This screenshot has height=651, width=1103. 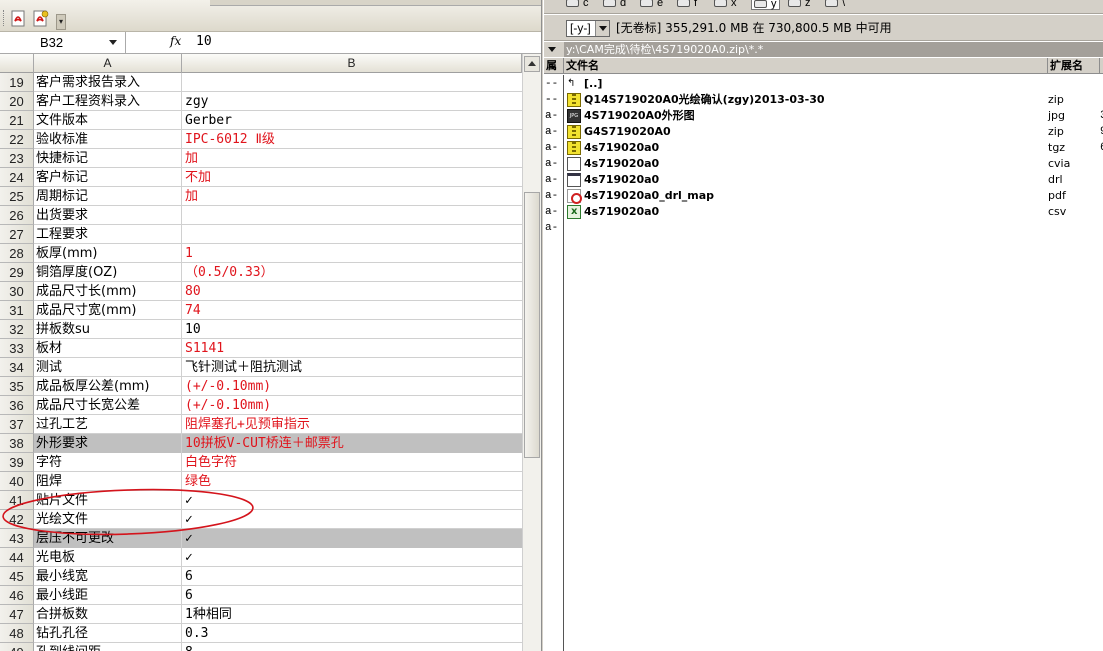 I want to click on row-header: 20, so click(x=17, y=101).